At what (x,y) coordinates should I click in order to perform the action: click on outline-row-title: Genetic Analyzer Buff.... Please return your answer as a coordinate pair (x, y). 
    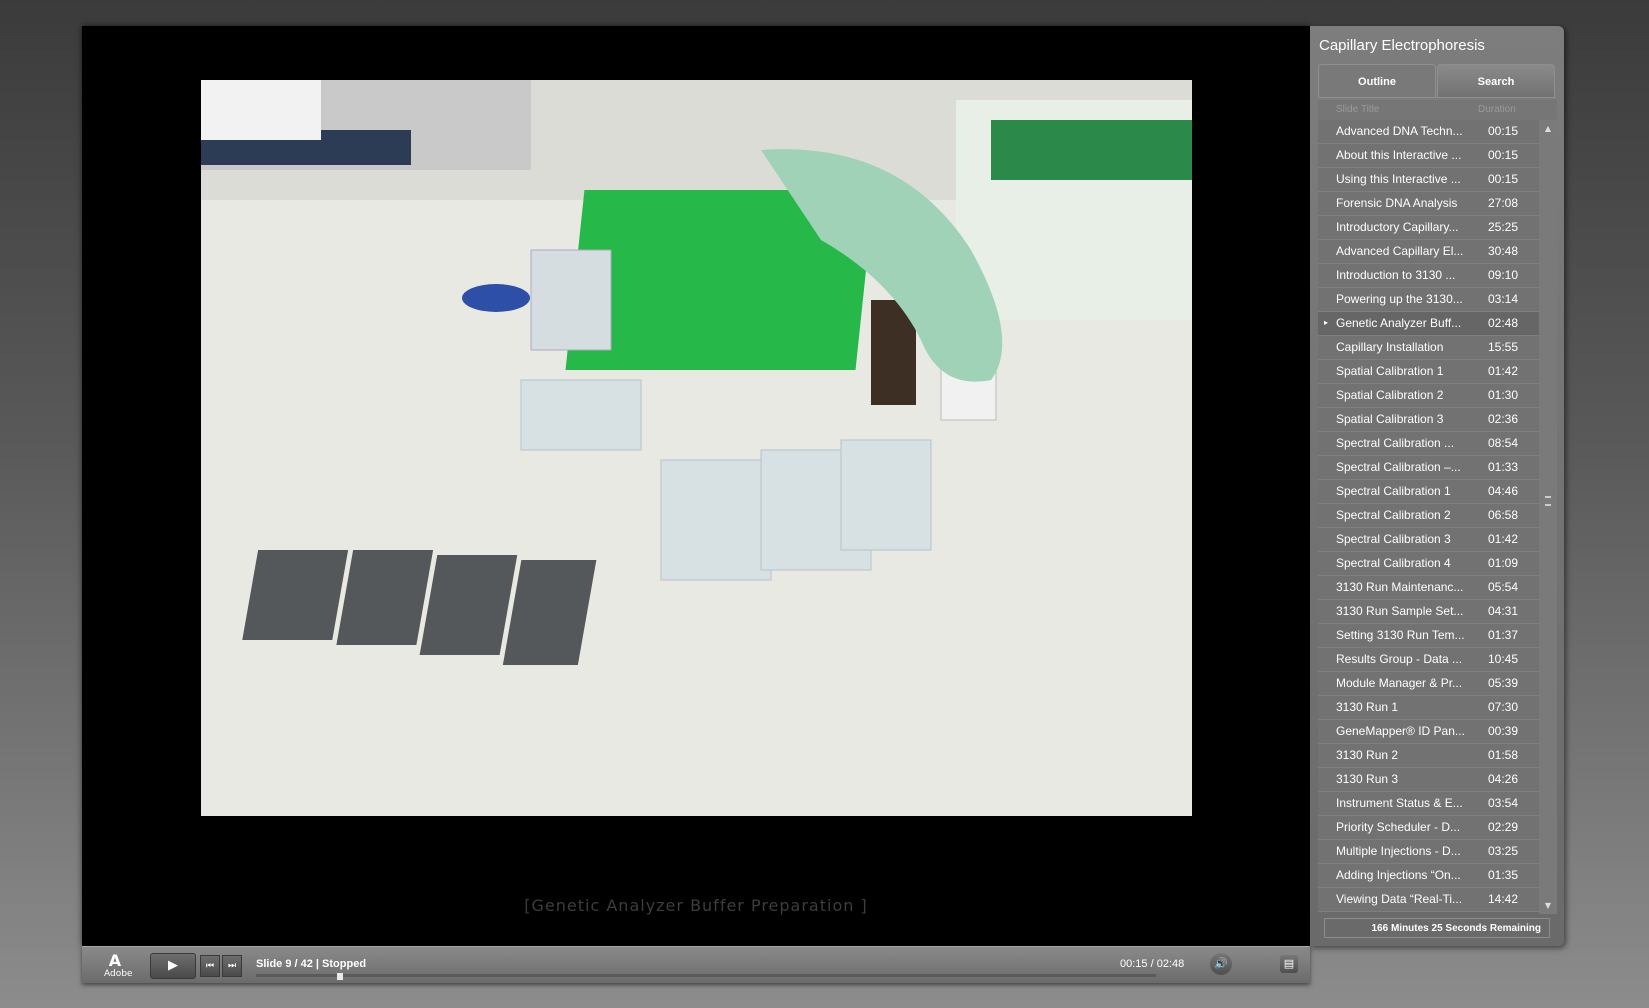
    Looking at the image, I should click on (1399, 323).